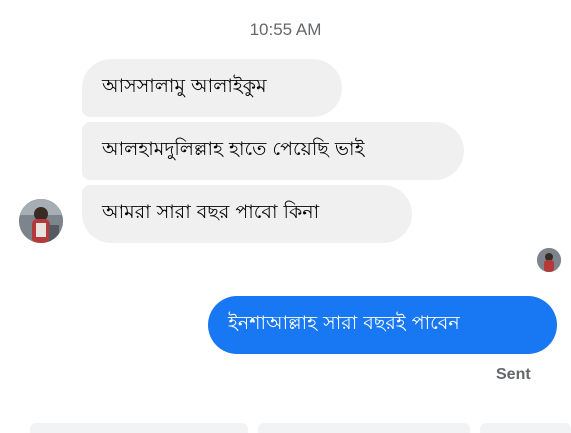  Describe the element at coordinates (382, 325) in the screenshot. I see `outgoing-message-bubble: ইনশাআল্লাহ সারা বছরই পাবেন` at that location.